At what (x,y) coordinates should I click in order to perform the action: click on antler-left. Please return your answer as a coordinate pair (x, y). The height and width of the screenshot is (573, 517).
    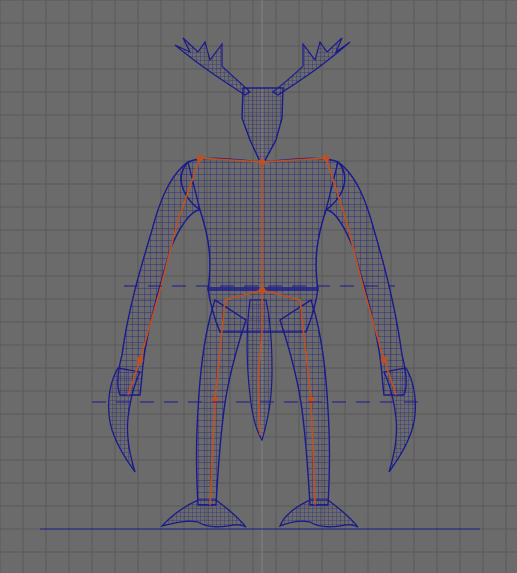
    Looking at the image, I should click on (212, 66).